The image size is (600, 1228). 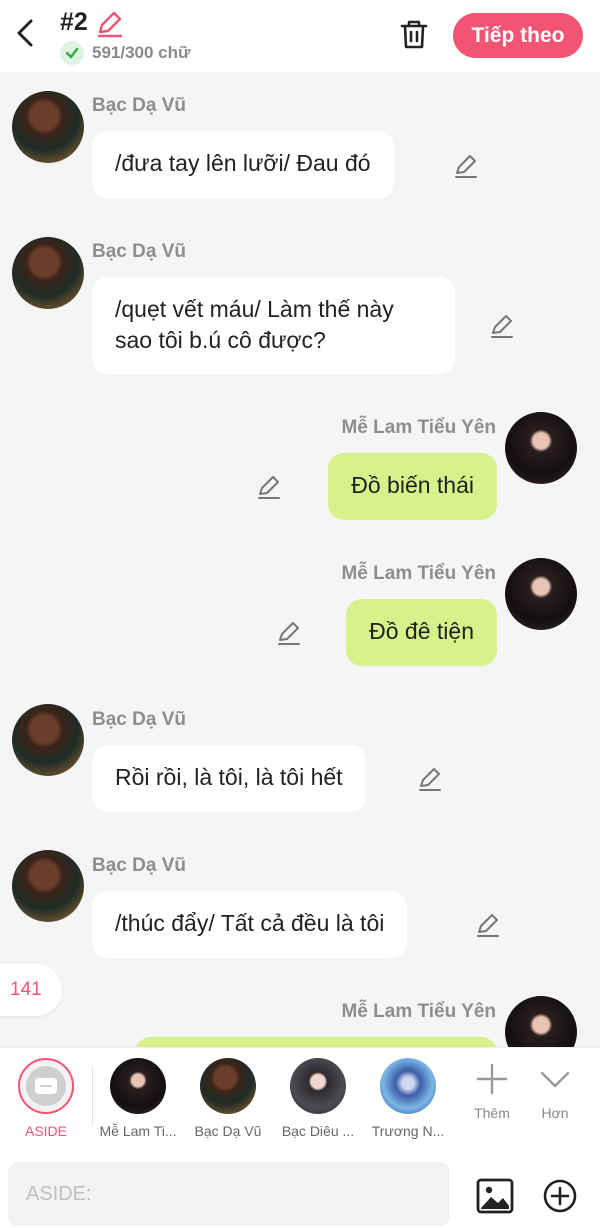 I want to click on message-text: Đồ đê tiện, so click(x=421, y=631).